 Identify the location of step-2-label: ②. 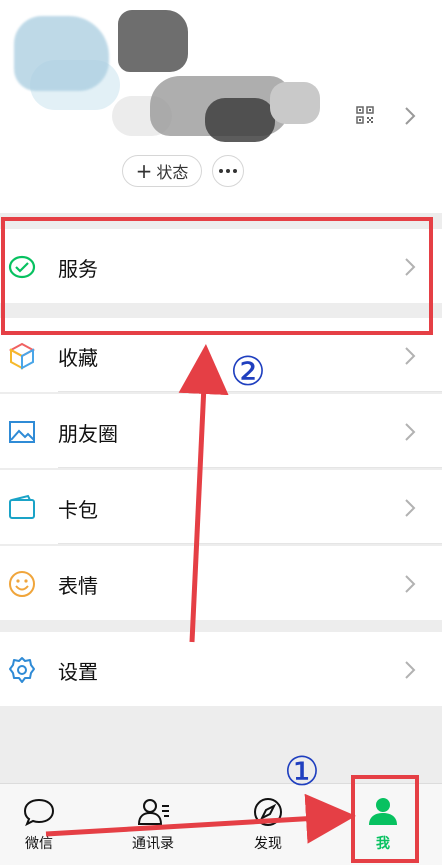
(248, 372).